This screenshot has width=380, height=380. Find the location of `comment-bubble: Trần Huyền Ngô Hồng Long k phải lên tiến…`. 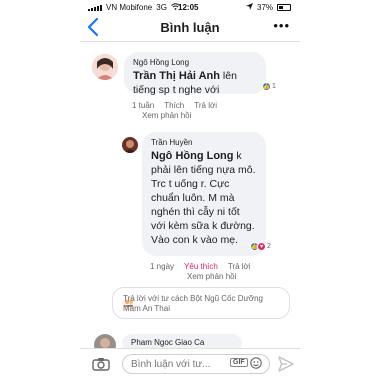

comment-bubble: Trần Huyền Ngô Hồng Long k phải lên tiến… is located at coordinates (204, 194).